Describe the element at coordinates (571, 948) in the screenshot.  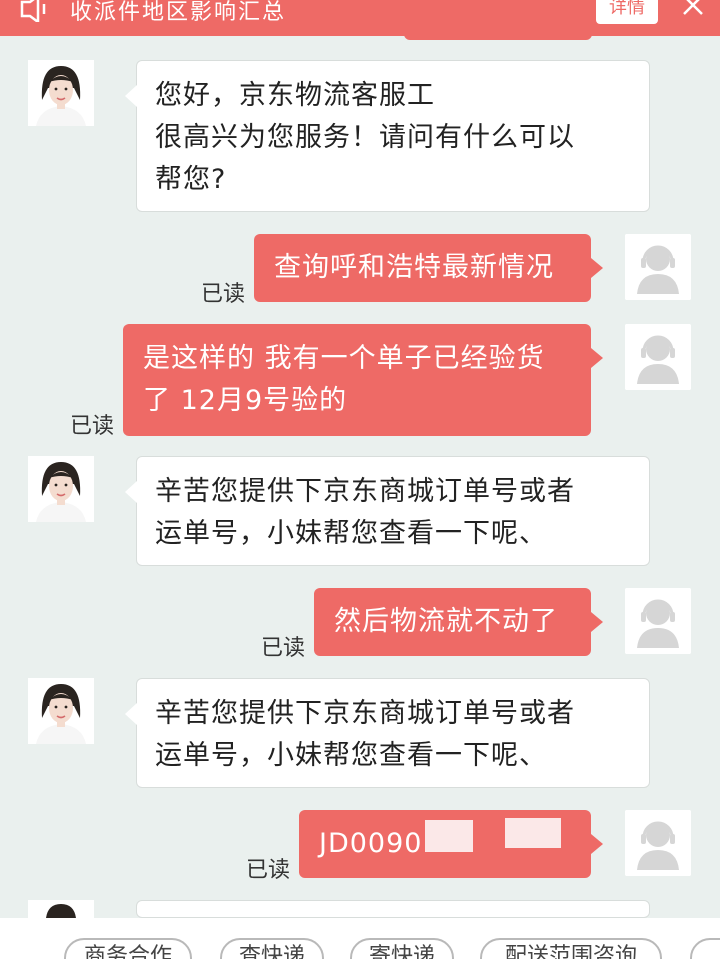
I see `quick-reply-chip: 配送范围咨询` at that location.